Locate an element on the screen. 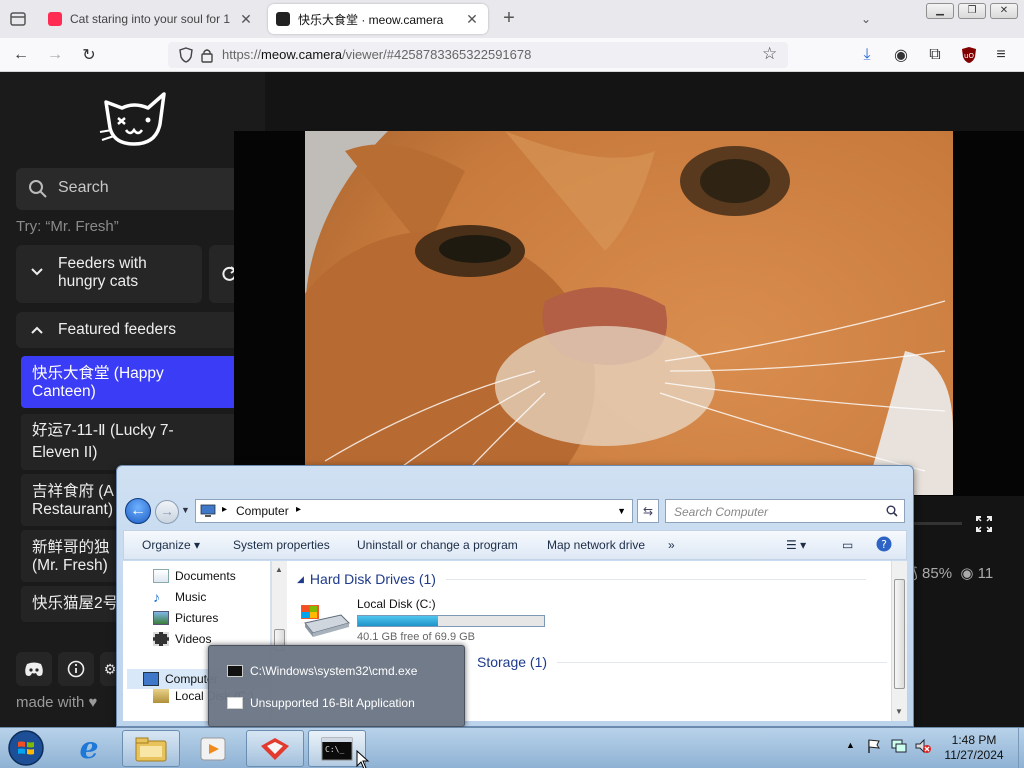 The height and width of the screenshot is (768, 1024). feeder-item: 好运7-11-Ⅱ (Lucky 7- Eleven II) is located at coordinates (133, 442).